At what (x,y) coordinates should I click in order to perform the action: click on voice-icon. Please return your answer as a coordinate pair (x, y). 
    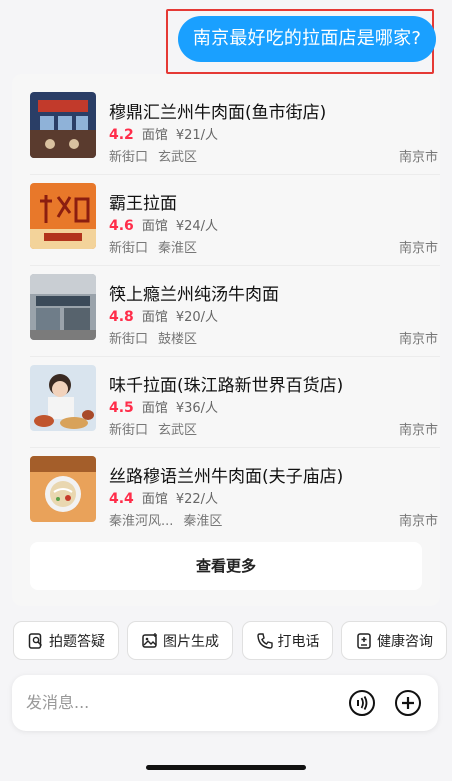
    Looking at the image, I should click on (362, 703).